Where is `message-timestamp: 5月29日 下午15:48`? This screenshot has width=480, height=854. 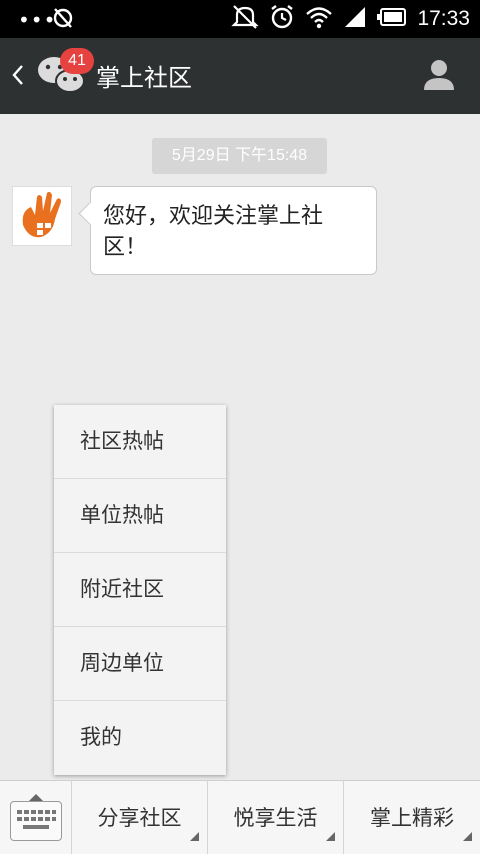
message-timestamp: 5月29日 下午15:48 is located at coordinates (239, 156).